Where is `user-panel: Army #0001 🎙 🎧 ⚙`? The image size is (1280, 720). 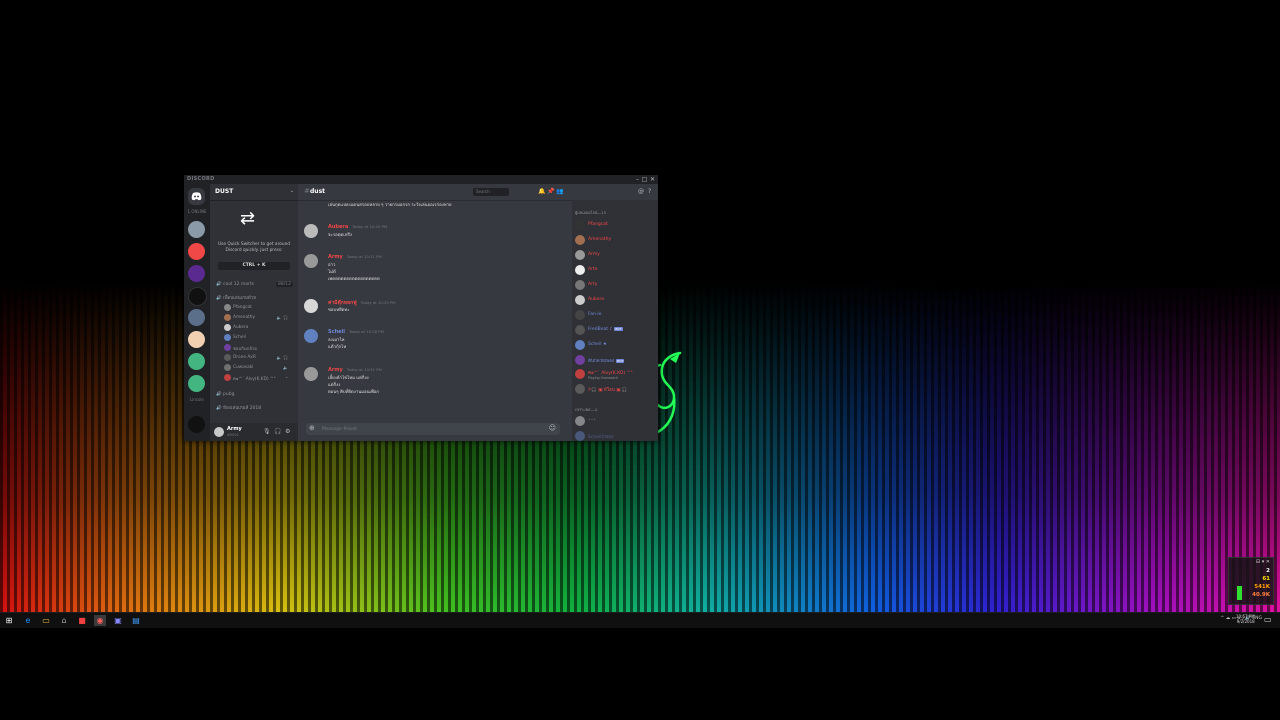
user-panel: Army #0001 🎙 🎧 ⚙ is located at coordinates (254, 432).